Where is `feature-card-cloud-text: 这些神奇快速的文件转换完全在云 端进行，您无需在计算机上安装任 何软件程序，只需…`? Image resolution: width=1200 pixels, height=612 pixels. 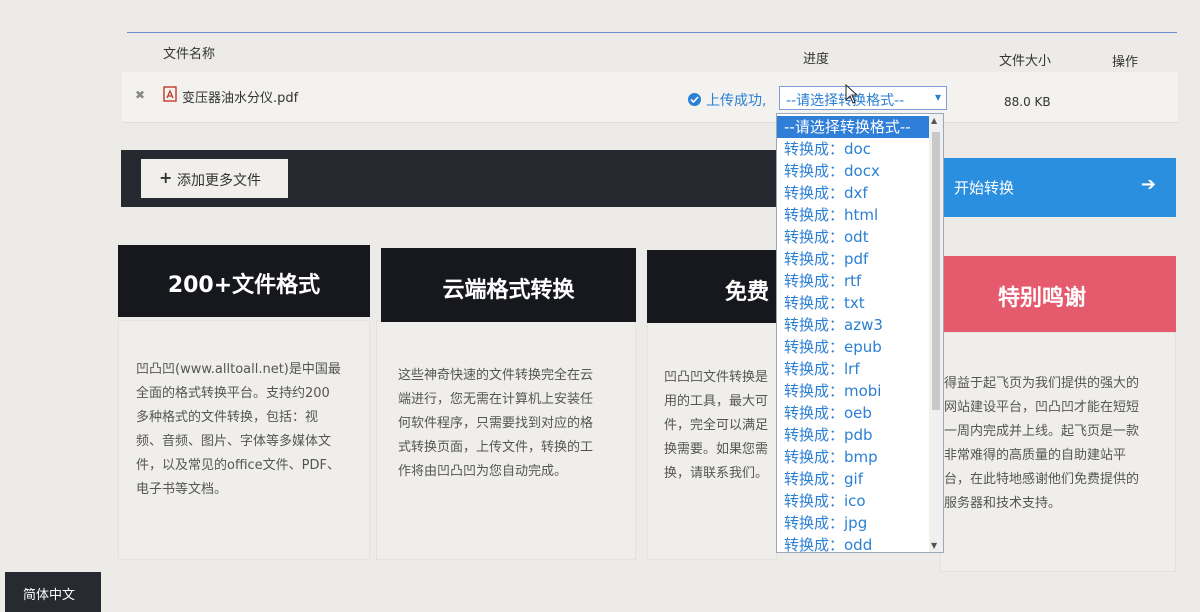
feature-card-cloud-text: 这些神奇快速的文件转换完全在云 端进行，您无需在计算机上安装任 何软件程序，只需… is located at coordinates (495, 424).